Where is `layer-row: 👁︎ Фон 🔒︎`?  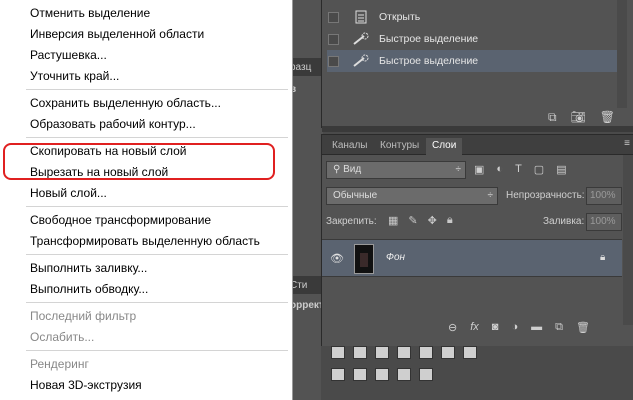 layer-row: 👁︎ Фон 🔒︎ is located at coordinates (472, 258).